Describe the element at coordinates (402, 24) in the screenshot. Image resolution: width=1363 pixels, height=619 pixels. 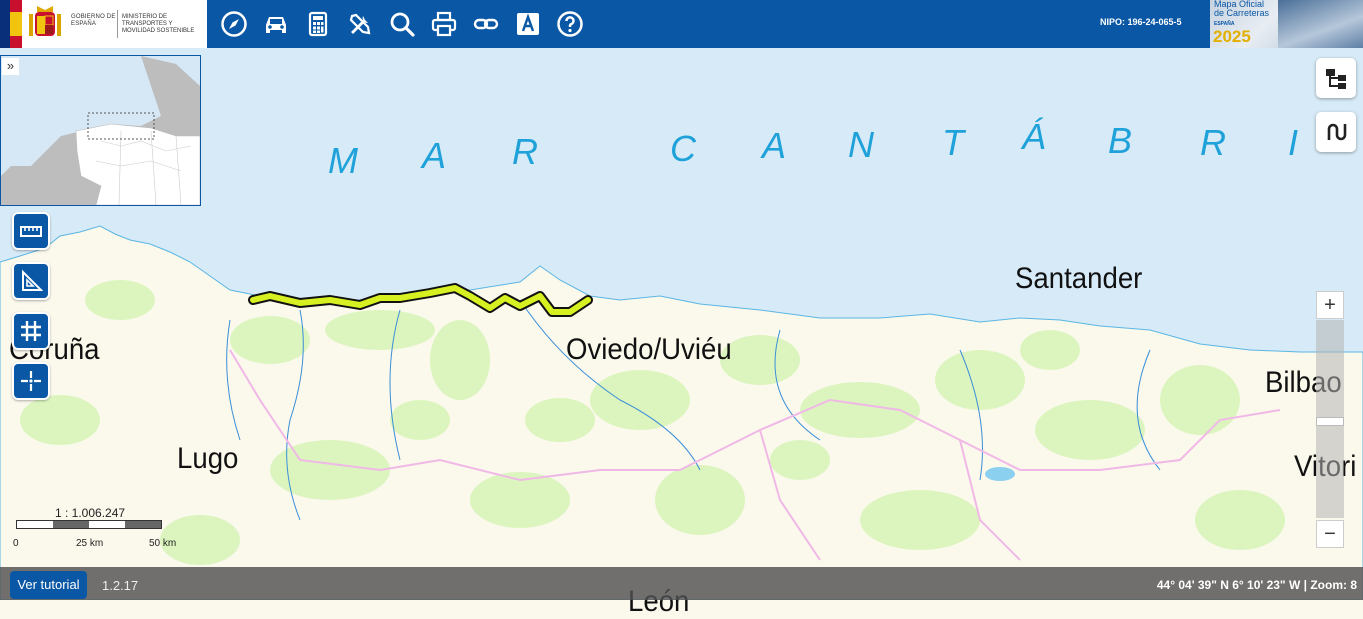
I see `search-icon` at that location.